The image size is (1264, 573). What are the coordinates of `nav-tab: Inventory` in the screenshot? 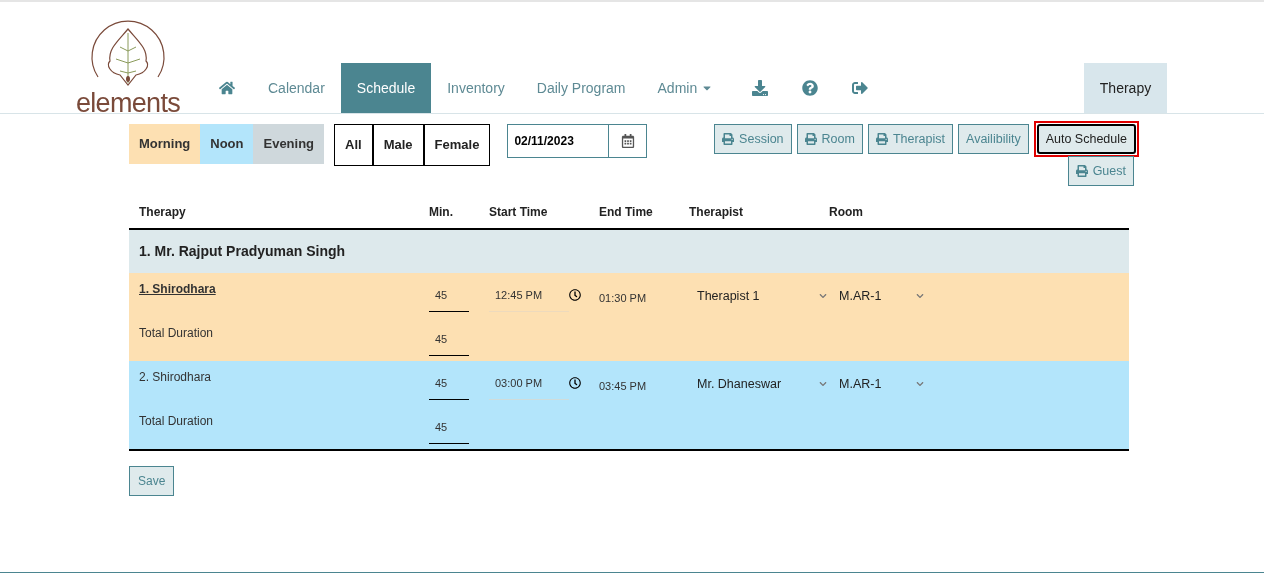 It's located at (476, 88).